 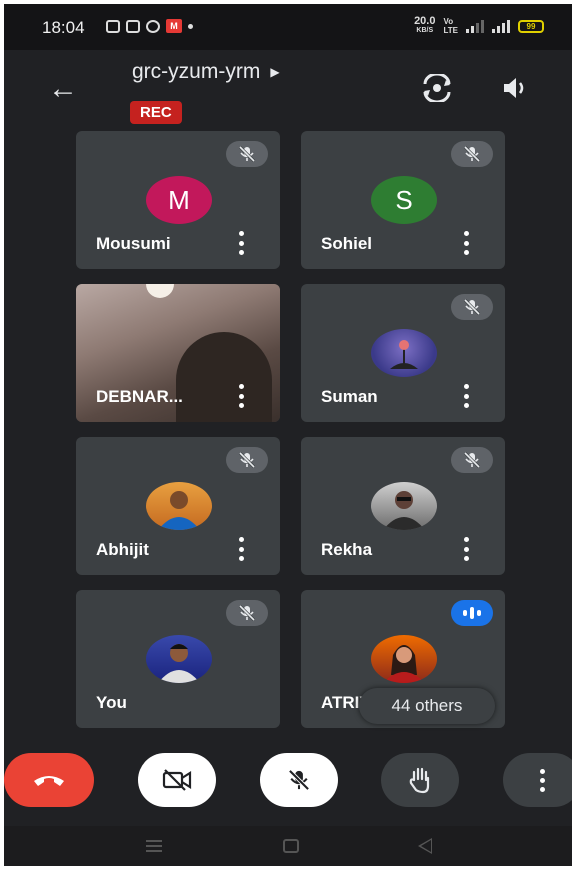 I want to click on recents-icon, so click(x=154, y=846).